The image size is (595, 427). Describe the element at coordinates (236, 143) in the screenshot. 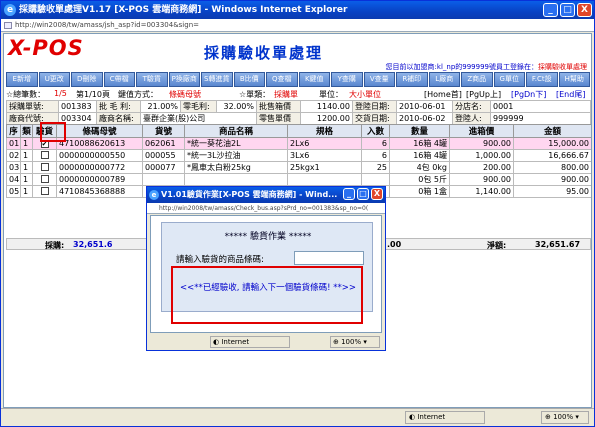

I see `cell-product-name: *統一葵花油2L` at that location.